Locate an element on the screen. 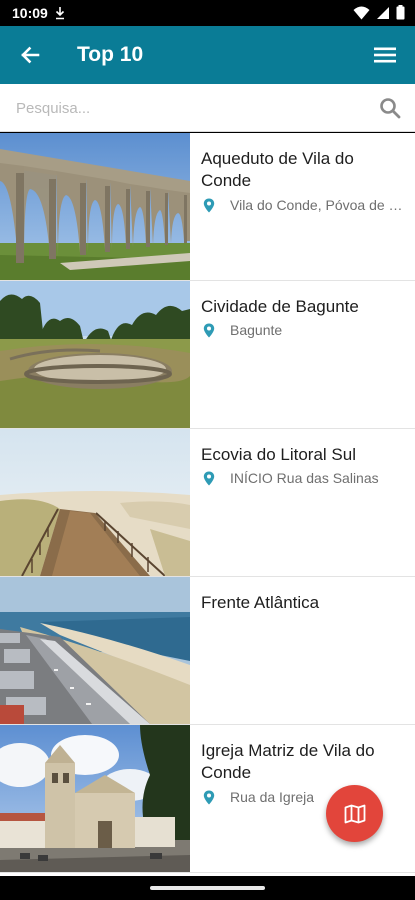 This screenshot has width=415, height=900. item-location-text: Bagunte is located at coordinates (256, 330).